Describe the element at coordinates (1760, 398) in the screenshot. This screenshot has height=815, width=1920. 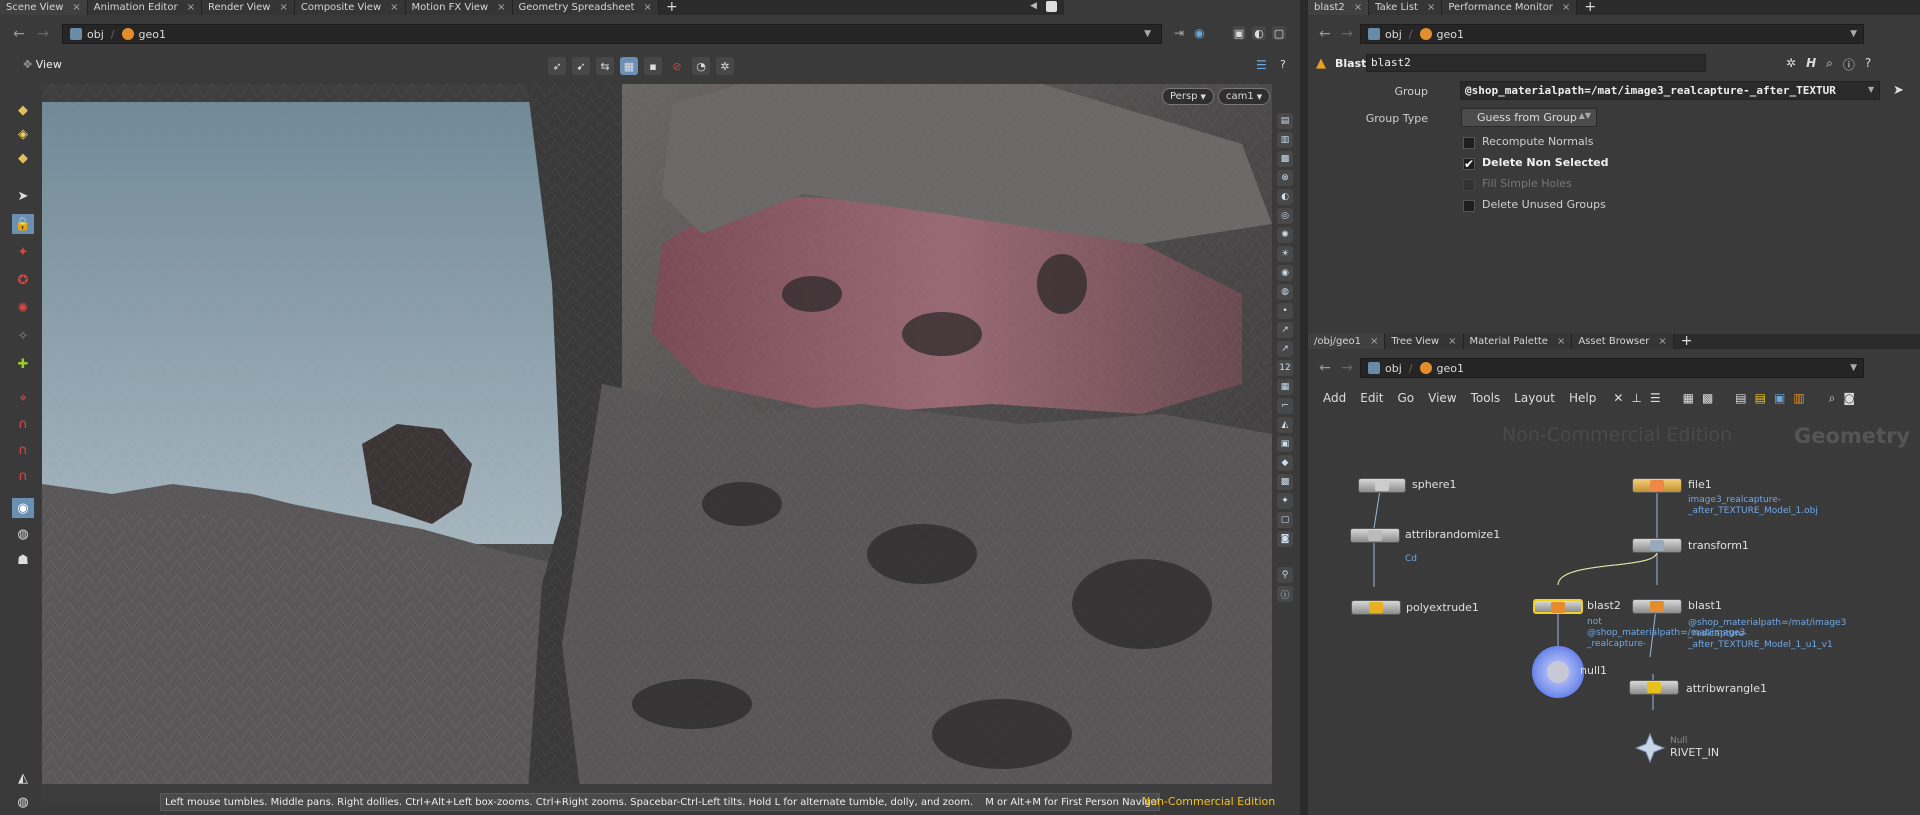
I see `sticky-icon: ▤` at that location.